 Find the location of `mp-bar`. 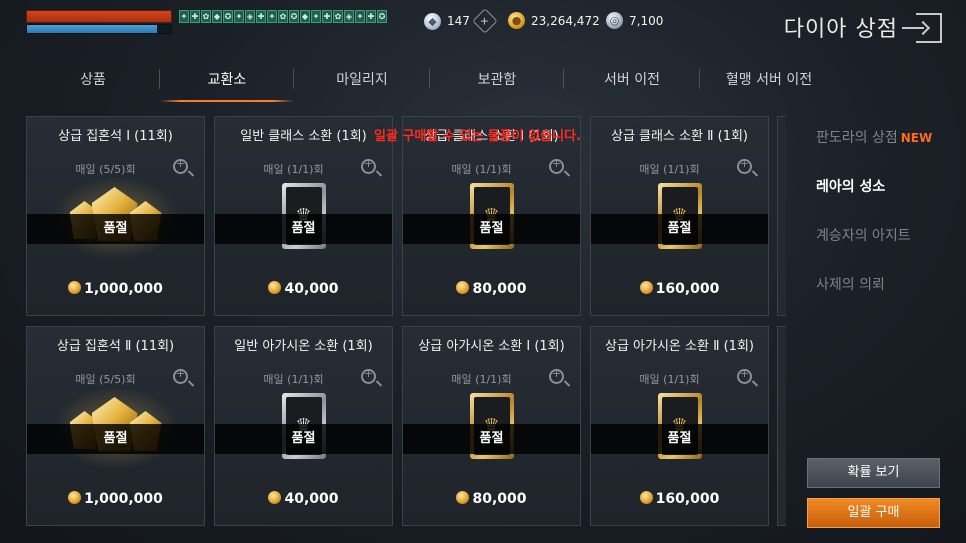

mp-bar is located at coordinates (99, 29).